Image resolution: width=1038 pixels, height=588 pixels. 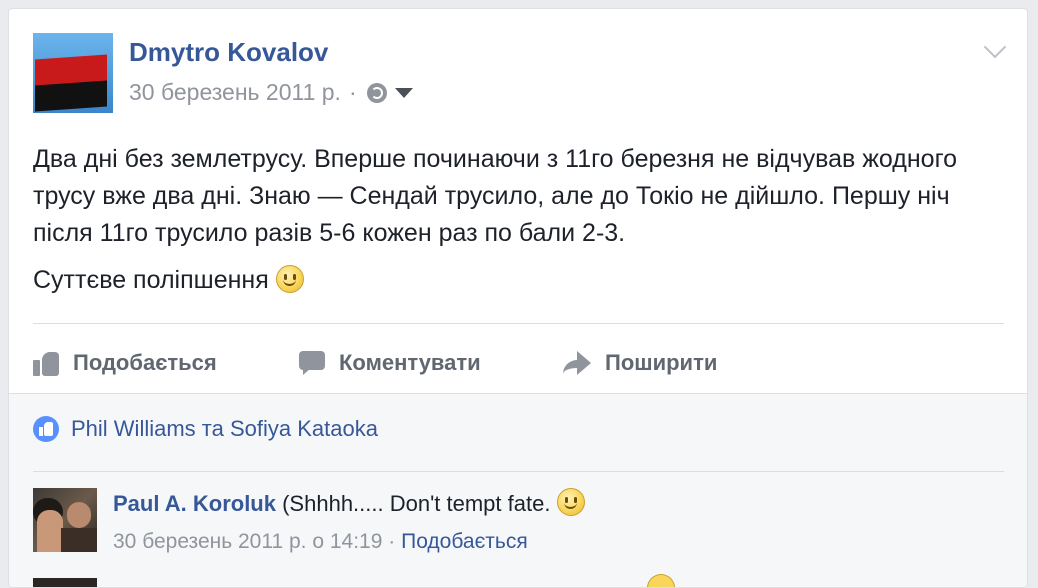 I want to click on post-date: 30 березень 2011 р., so click(x=235, y=92).